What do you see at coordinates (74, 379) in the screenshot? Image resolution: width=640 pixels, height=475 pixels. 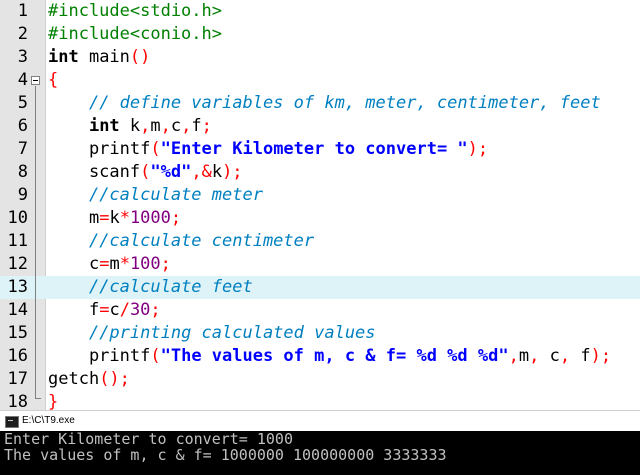 I see `code-token: getch` at bounding box center [74, 379].